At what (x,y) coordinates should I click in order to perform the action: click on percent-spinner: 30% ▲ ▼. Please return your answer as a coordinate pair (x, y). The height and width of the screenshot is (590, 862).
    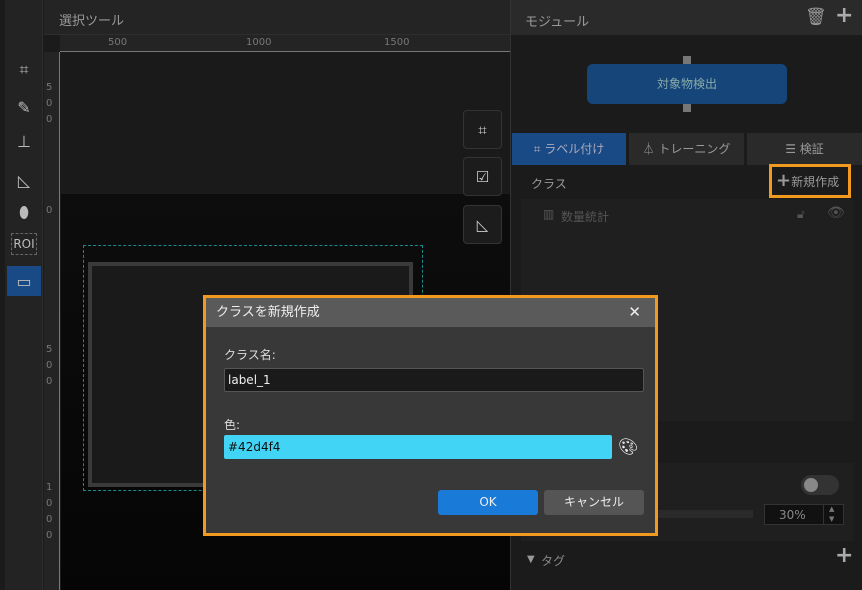
    Looking at the image, I should click on (804, 514).